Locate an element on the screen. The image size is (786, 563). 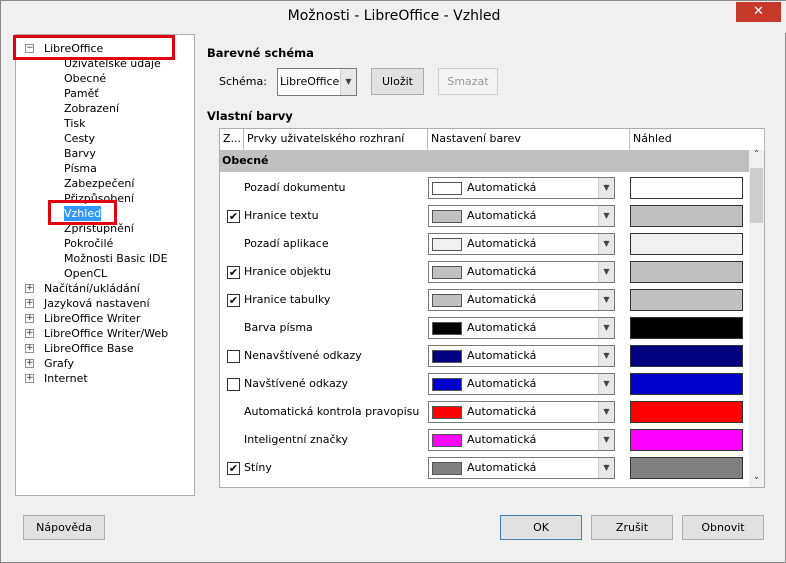
tree-item: Internet is located at coordinates (66, 378).